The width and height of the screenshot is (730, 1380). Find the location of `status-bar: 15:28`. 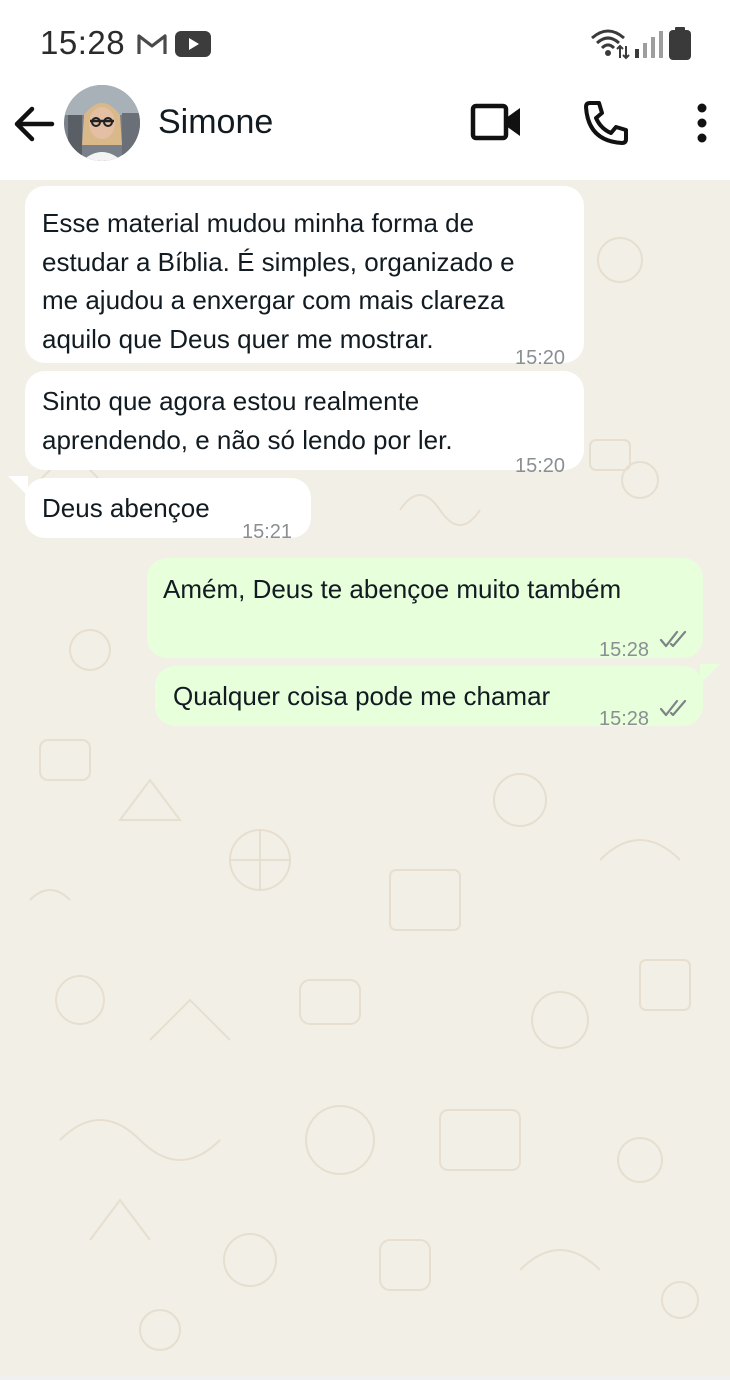

status-bar: 15:28 is located at coordinates (365, 42).